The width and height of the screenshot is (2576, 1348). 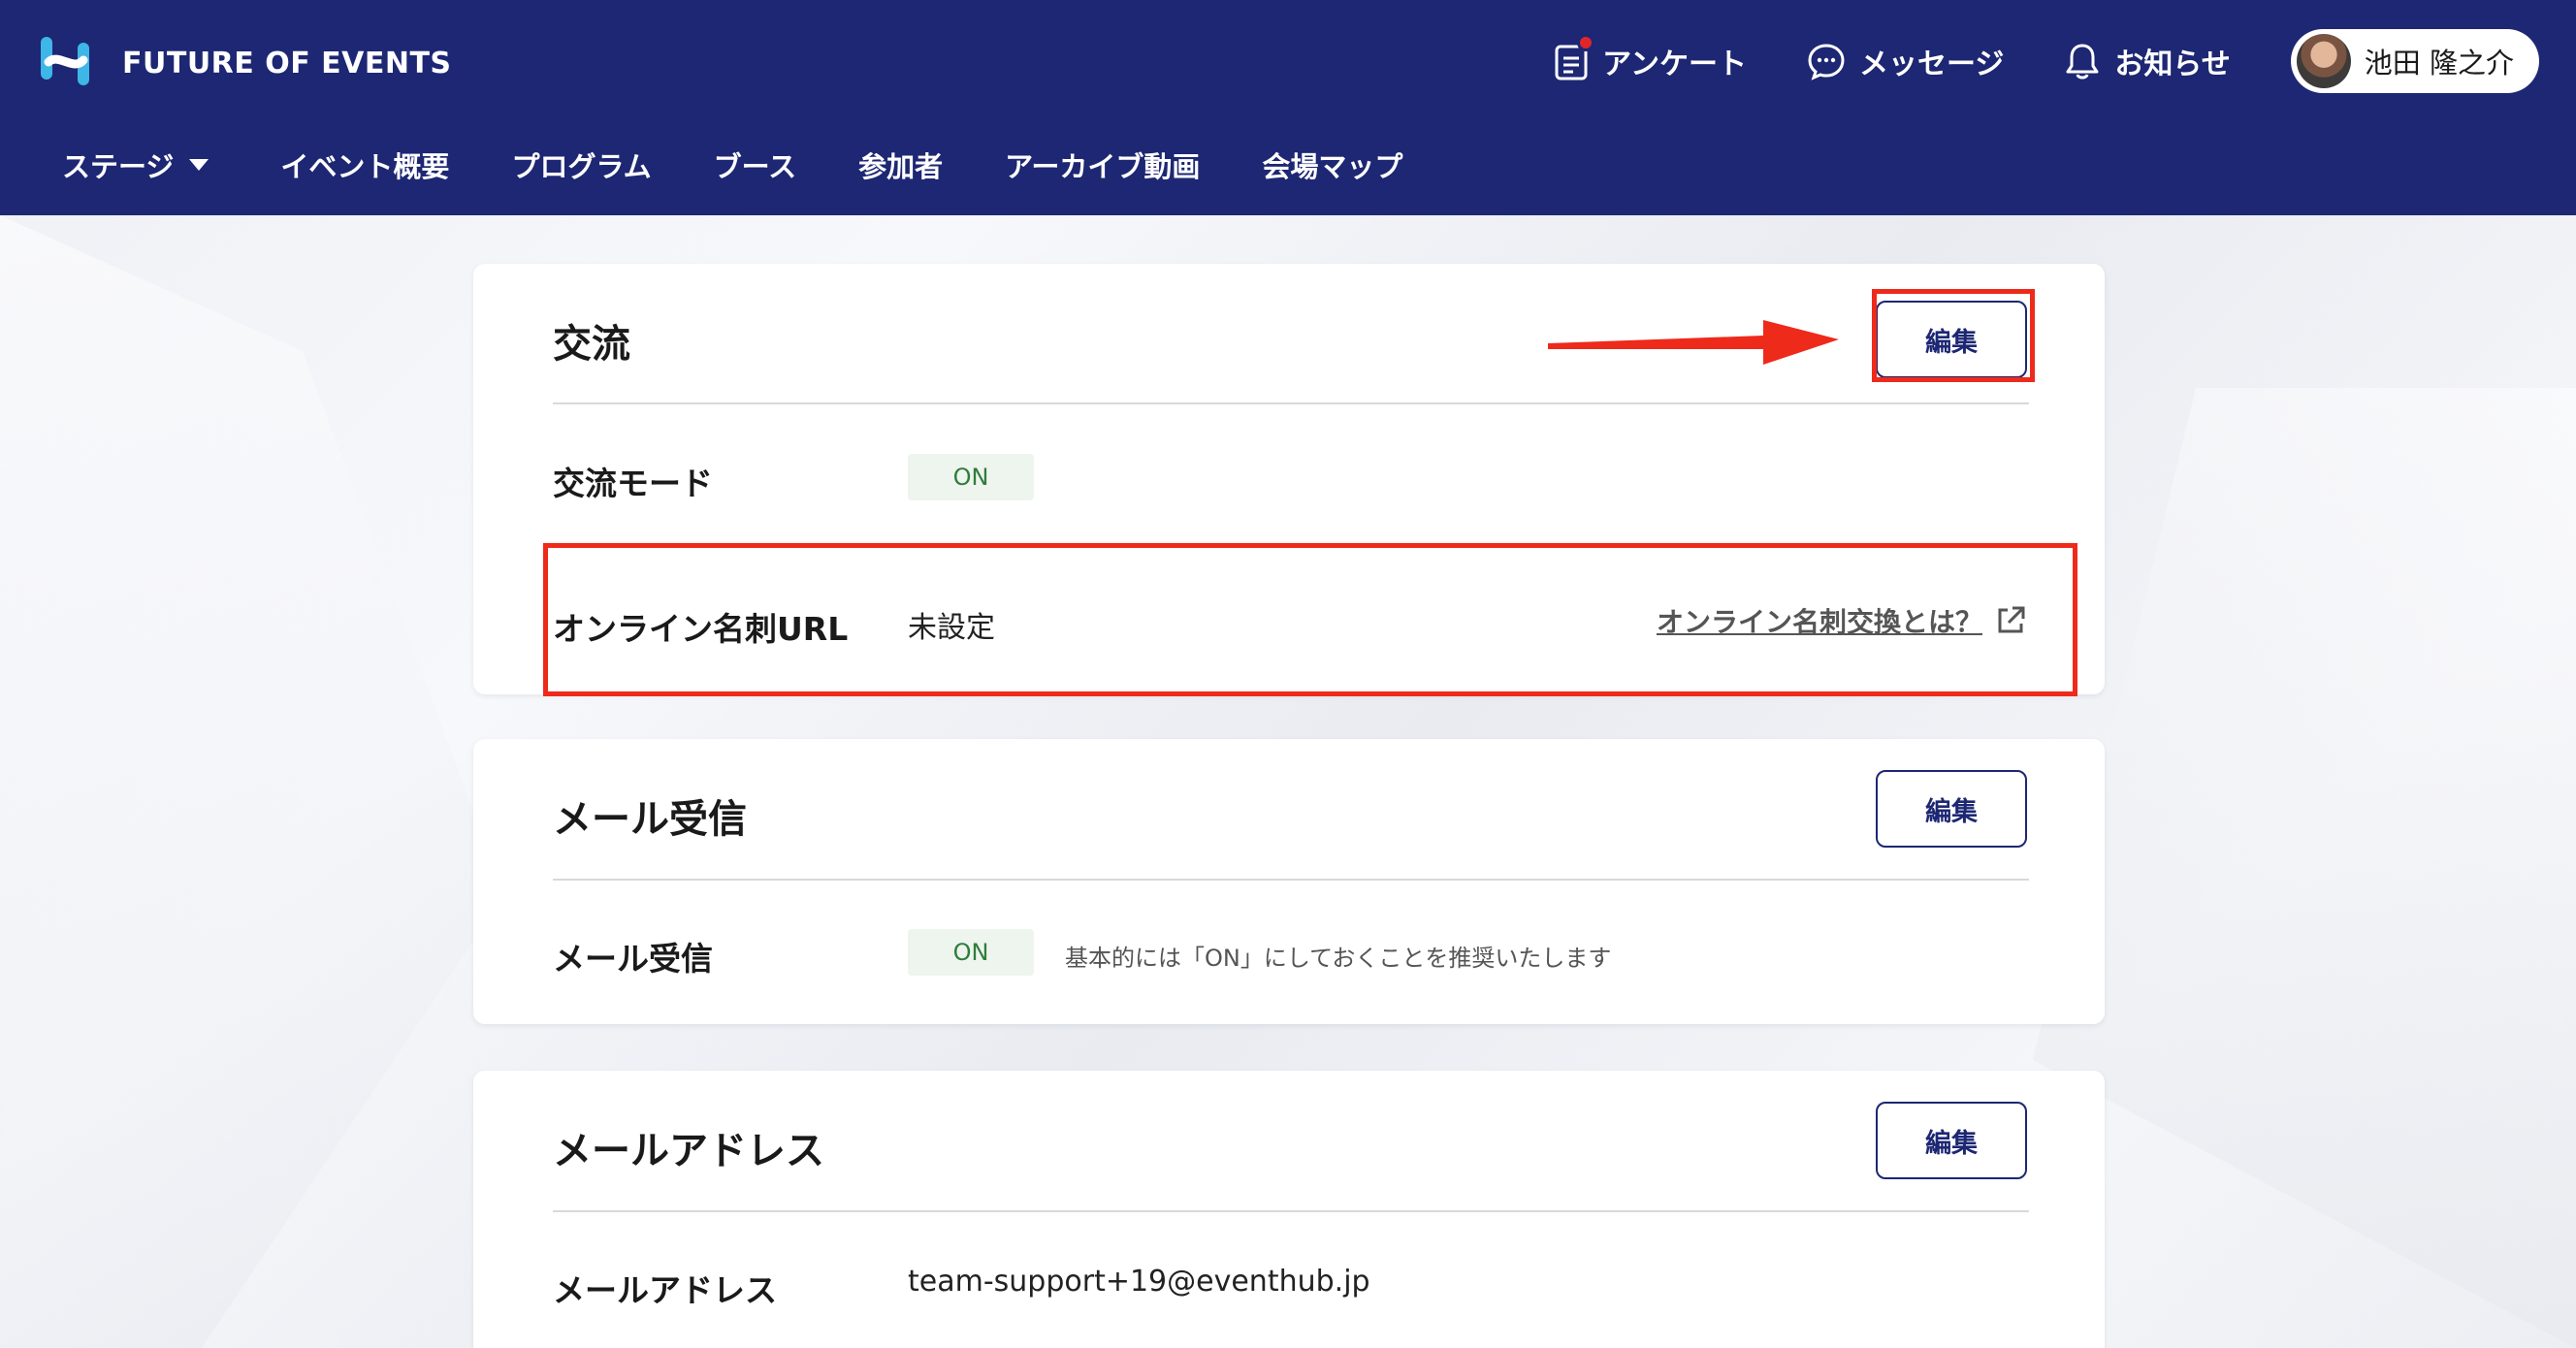 What do you see at coordinates (287, 64) in the screenshot?
I see `brand-name: FUTURE OF EVENTS` at bounding box center [287, 64].